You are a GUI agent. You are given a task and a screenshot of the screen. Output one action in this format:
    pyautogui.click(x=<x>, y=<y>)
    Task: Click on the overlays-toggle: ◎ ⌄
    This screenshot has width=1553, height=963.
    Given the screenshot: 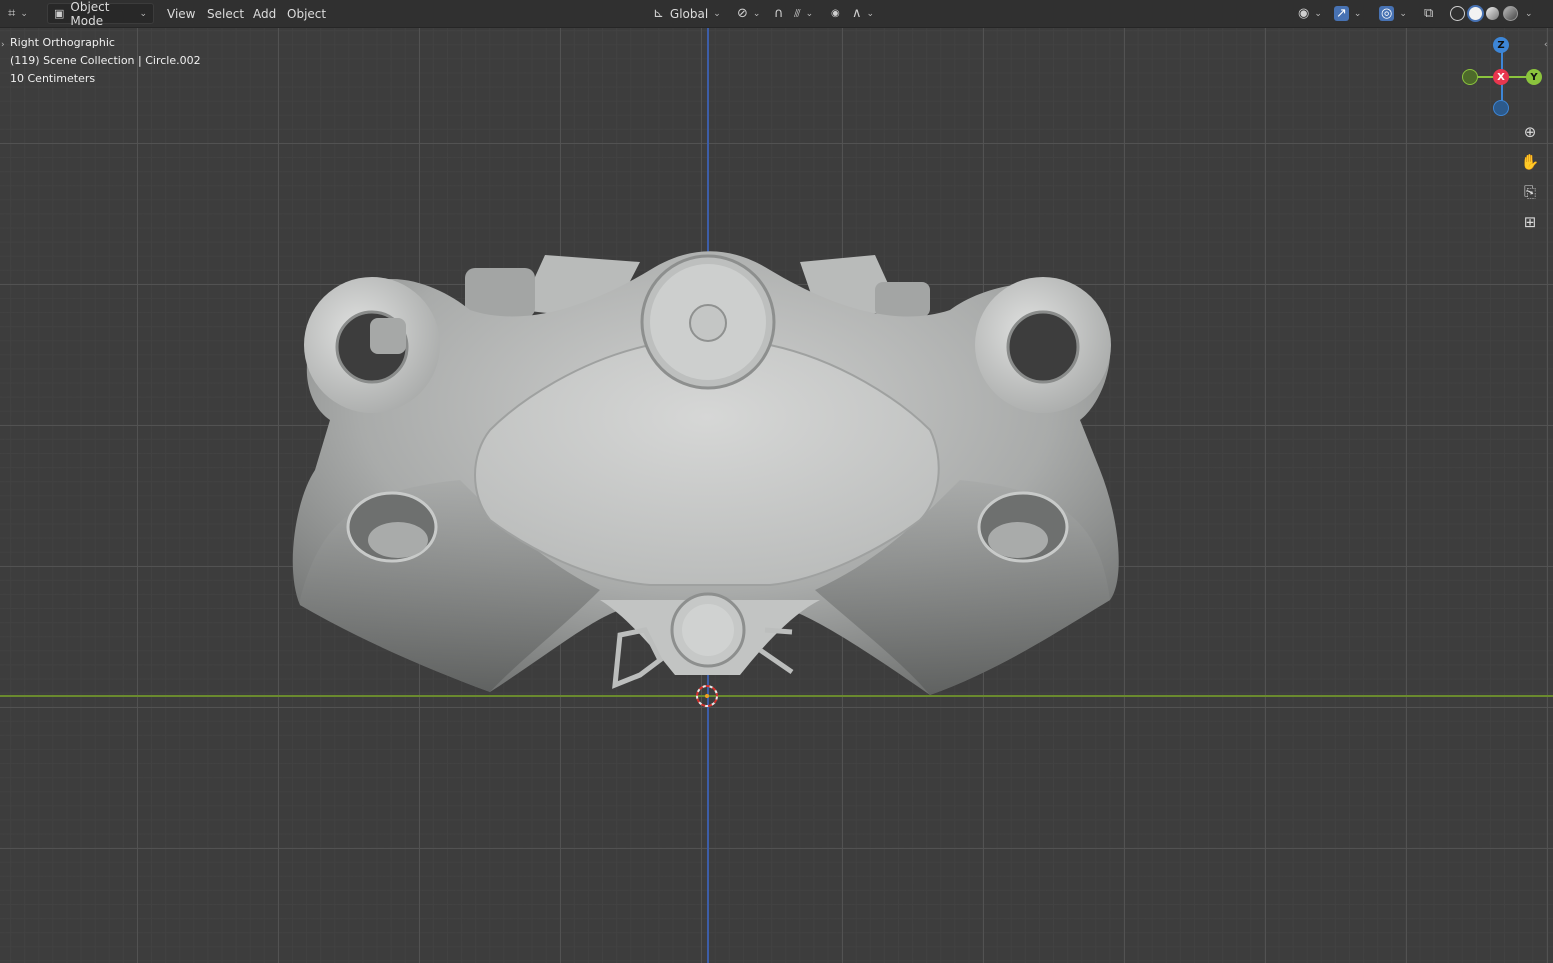 What is the action you would take?
    pyautogui.click(x=1393, y=13)
    